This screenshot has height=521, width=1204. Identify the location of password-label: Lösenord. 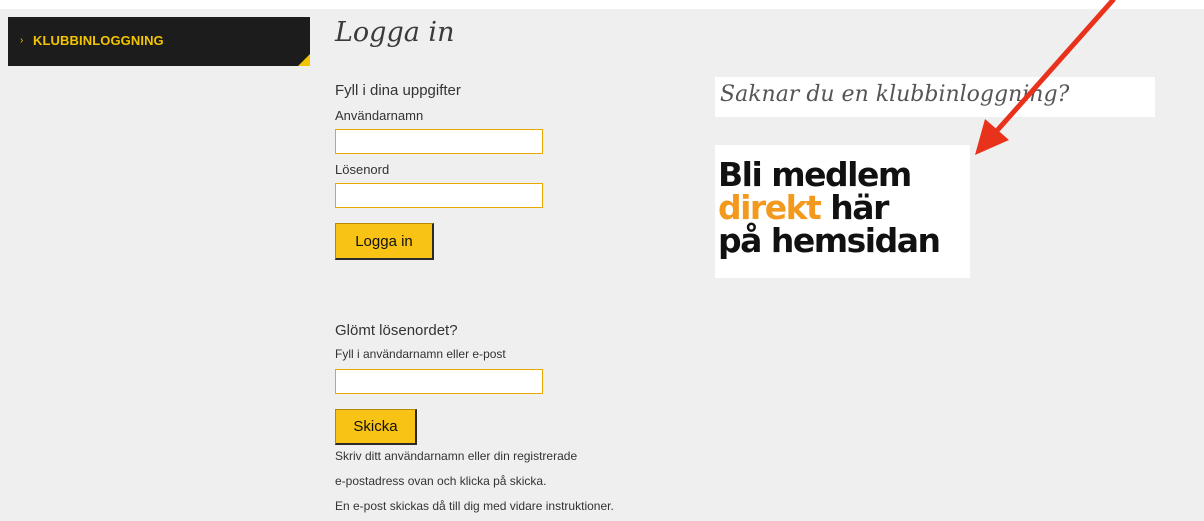
(362, 169).